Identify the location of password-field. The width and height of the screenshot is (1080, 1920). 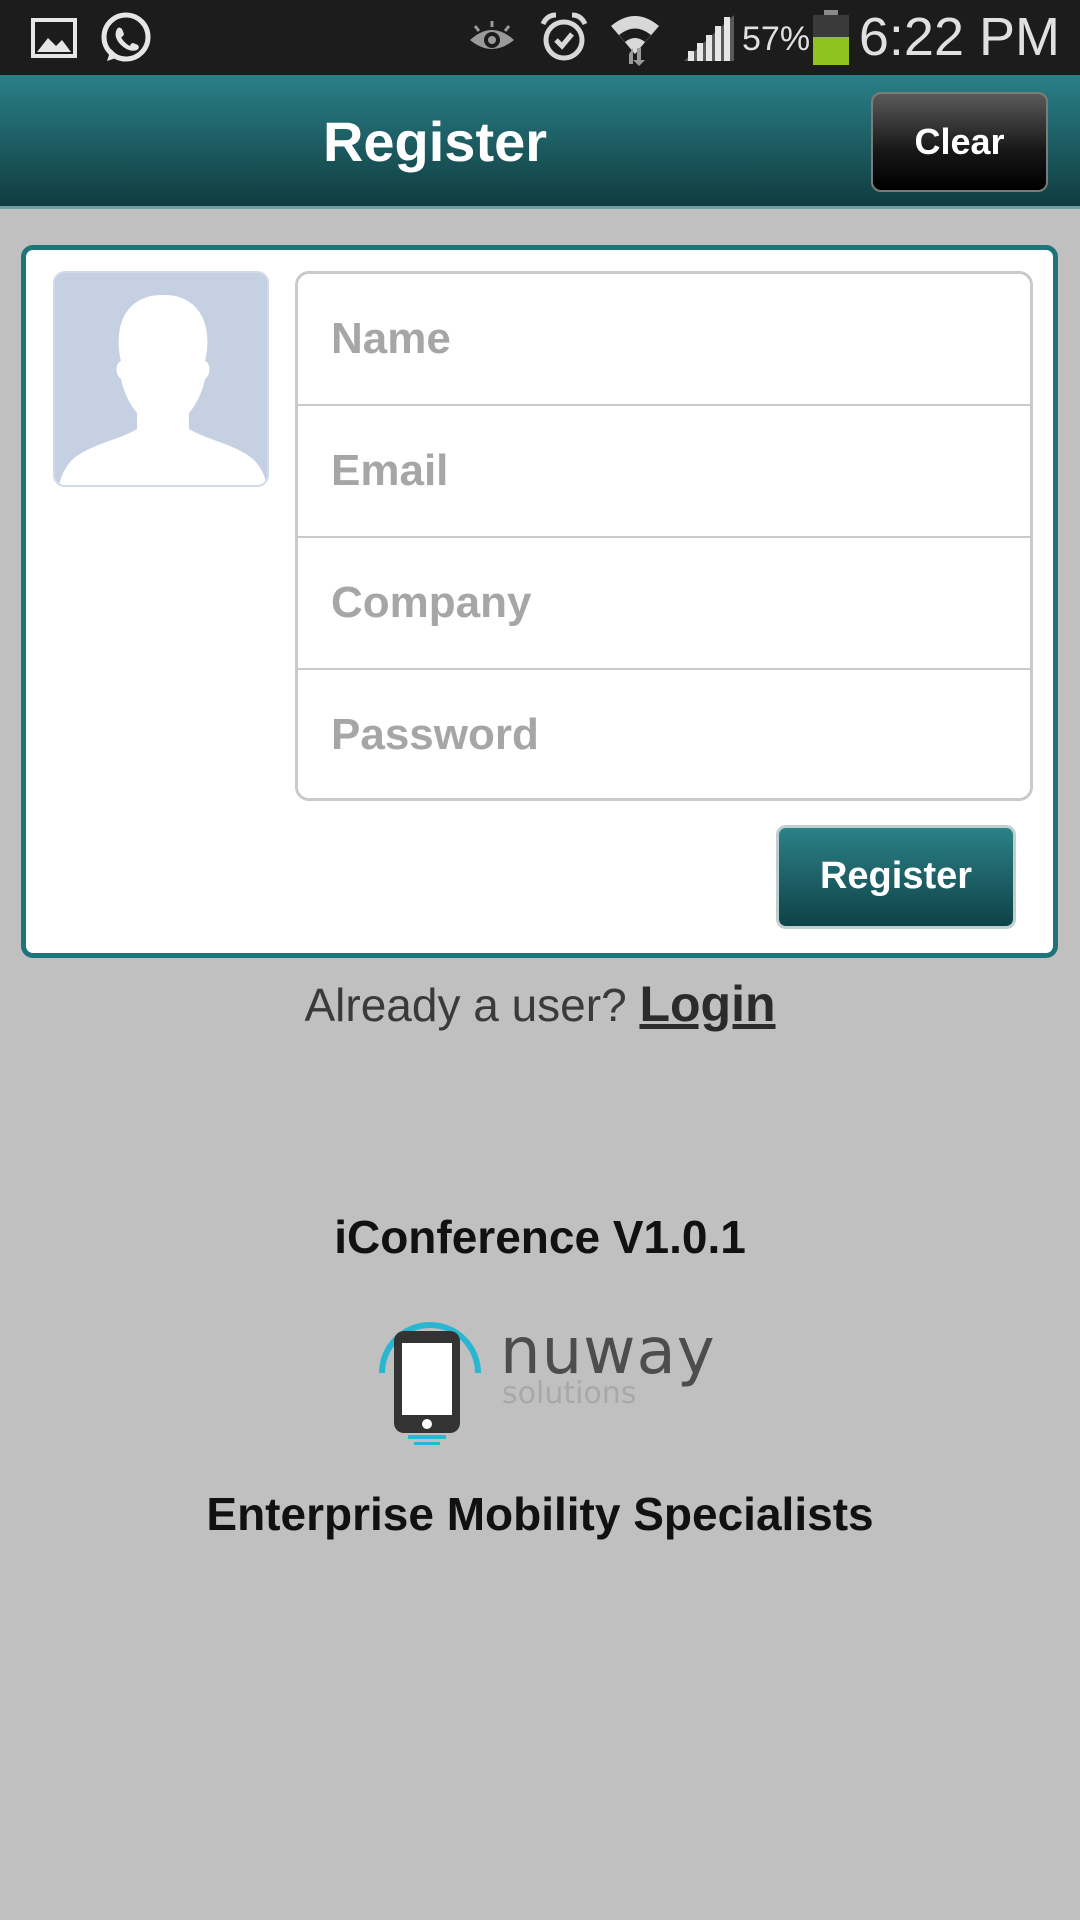
(664, 734).